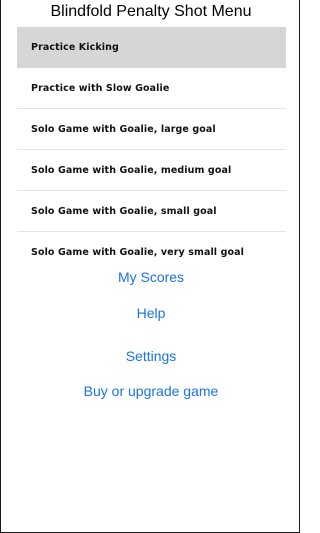 Image resolution: width=320 pixels, height=533 pixels. Describe the element at coordinates (150, 356) in the screenshot. I see `settings-link: Settings` at that location.